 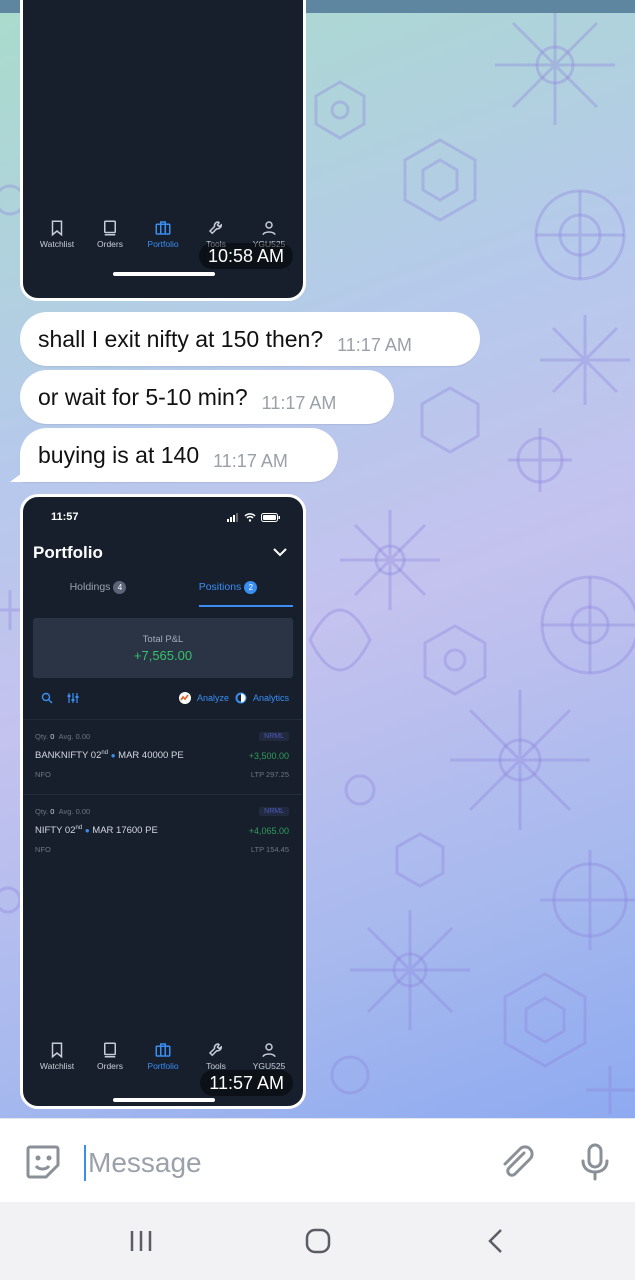 What do you see at coordinates (43, 1162) in the screenshot?
I see `sticker-icon` at bounding box center [43, 1162].